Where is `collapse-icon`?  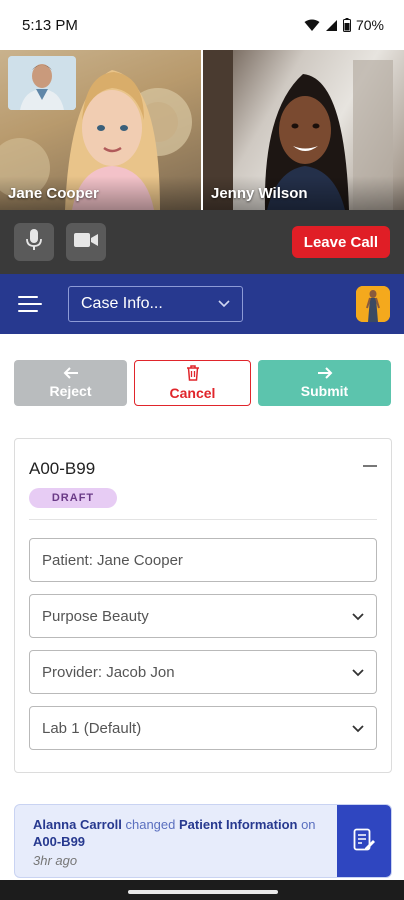
collapse-icon is located at coordinates (370, 466).